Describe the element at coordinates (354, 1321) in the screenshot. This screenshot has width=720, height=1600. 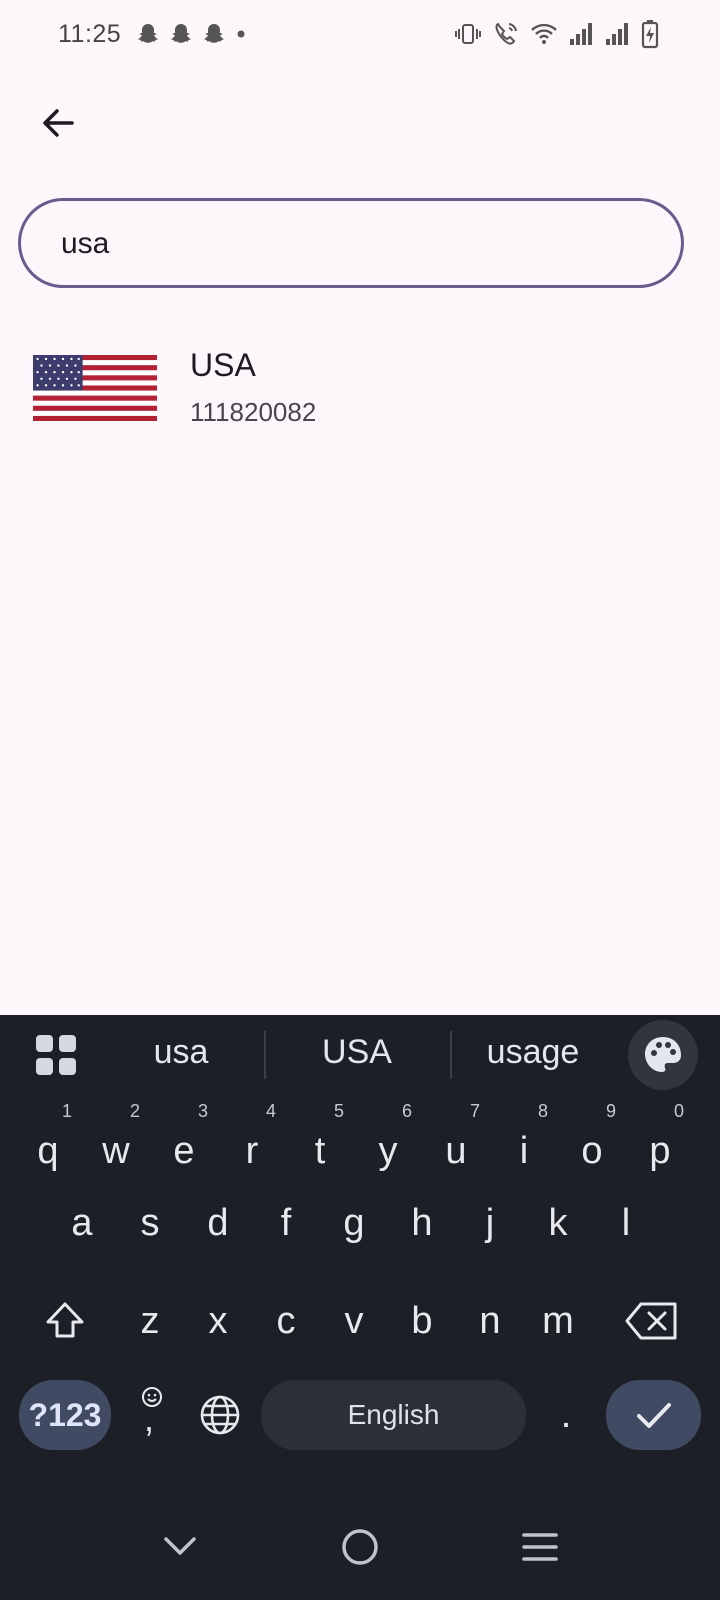
I see `key-v: v` at that location.